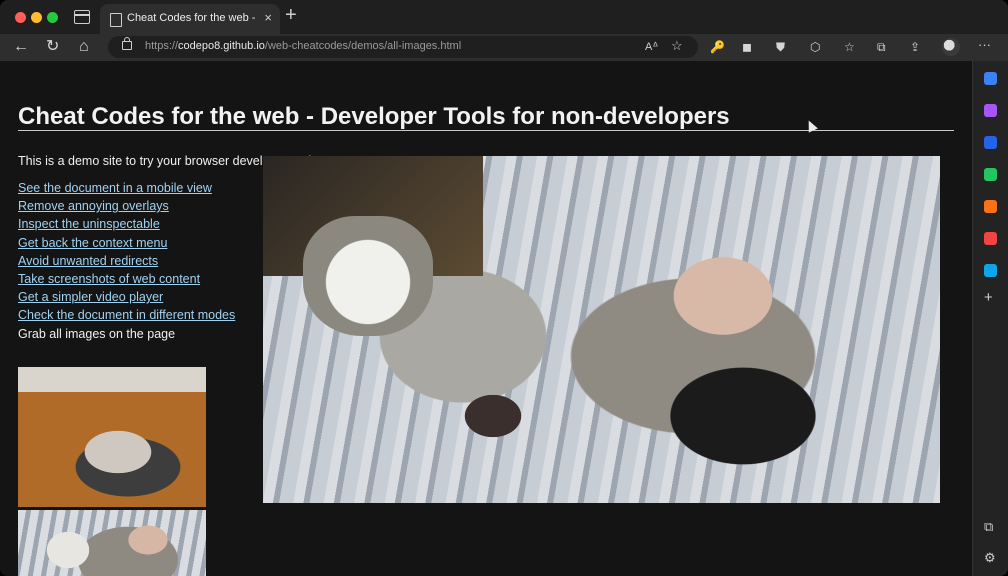  I want to click on extension-shield-icon: ⛊, so click(780, 47).